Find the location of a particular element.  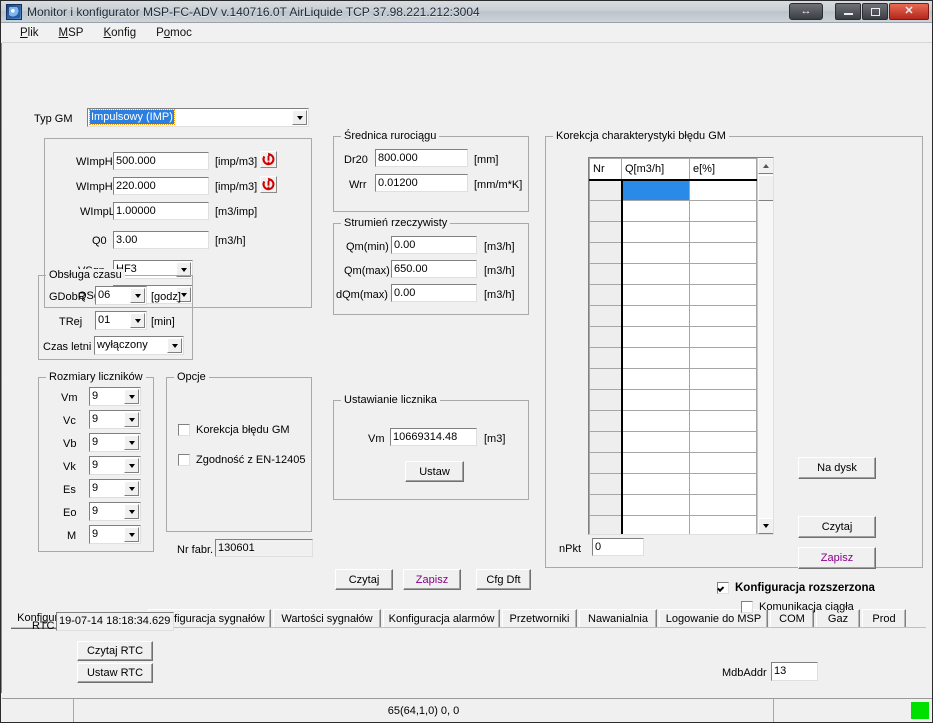

gm-type-combo: Impulsowy (IMP) is located at coordinates (198, 117).